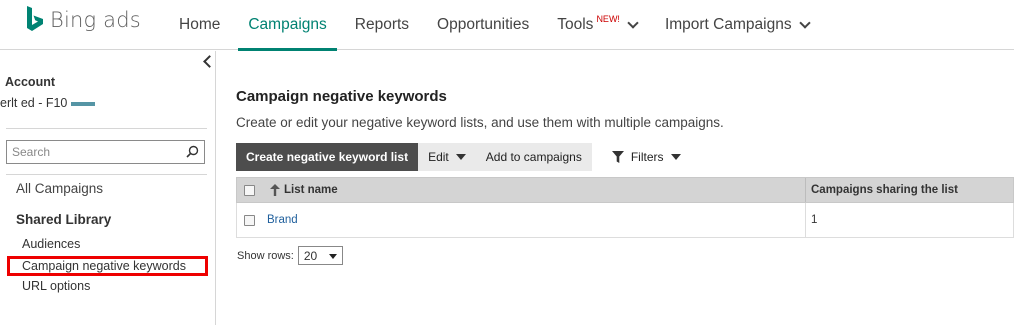 The height and width of the screenshot is (325, 1014). Describe the element at coordinates (30, 82) in the screenshot. I see `account-label: Account` at that location.